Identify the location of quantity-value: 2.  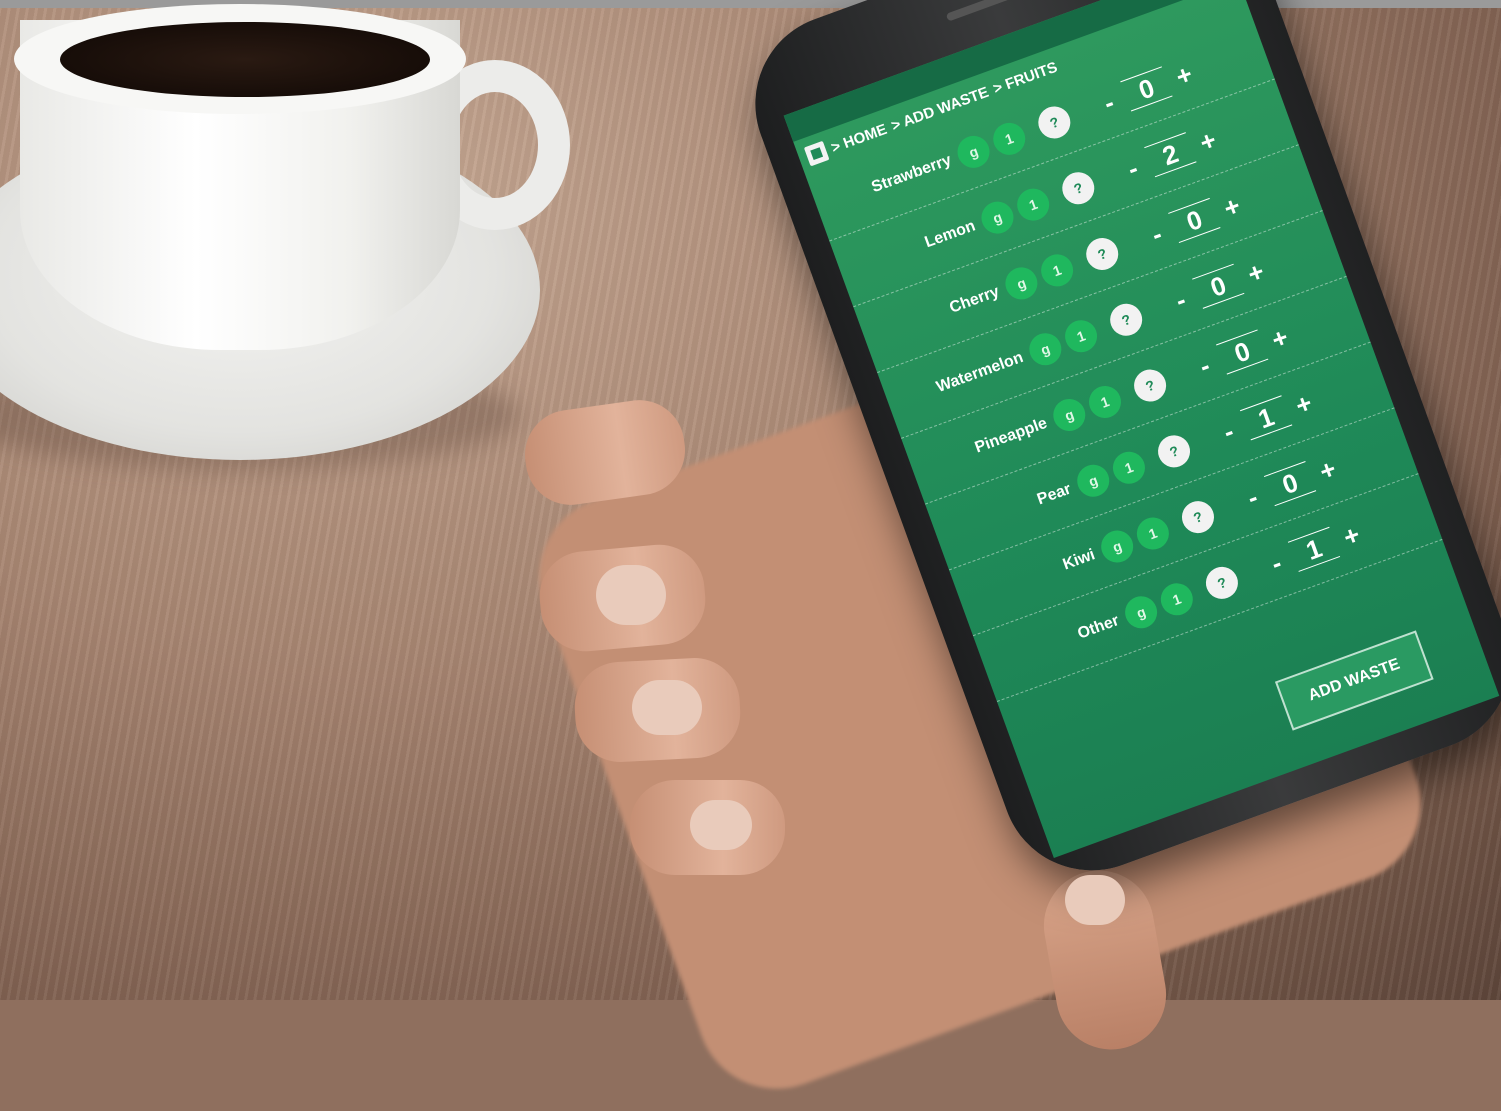
(1170, 154).